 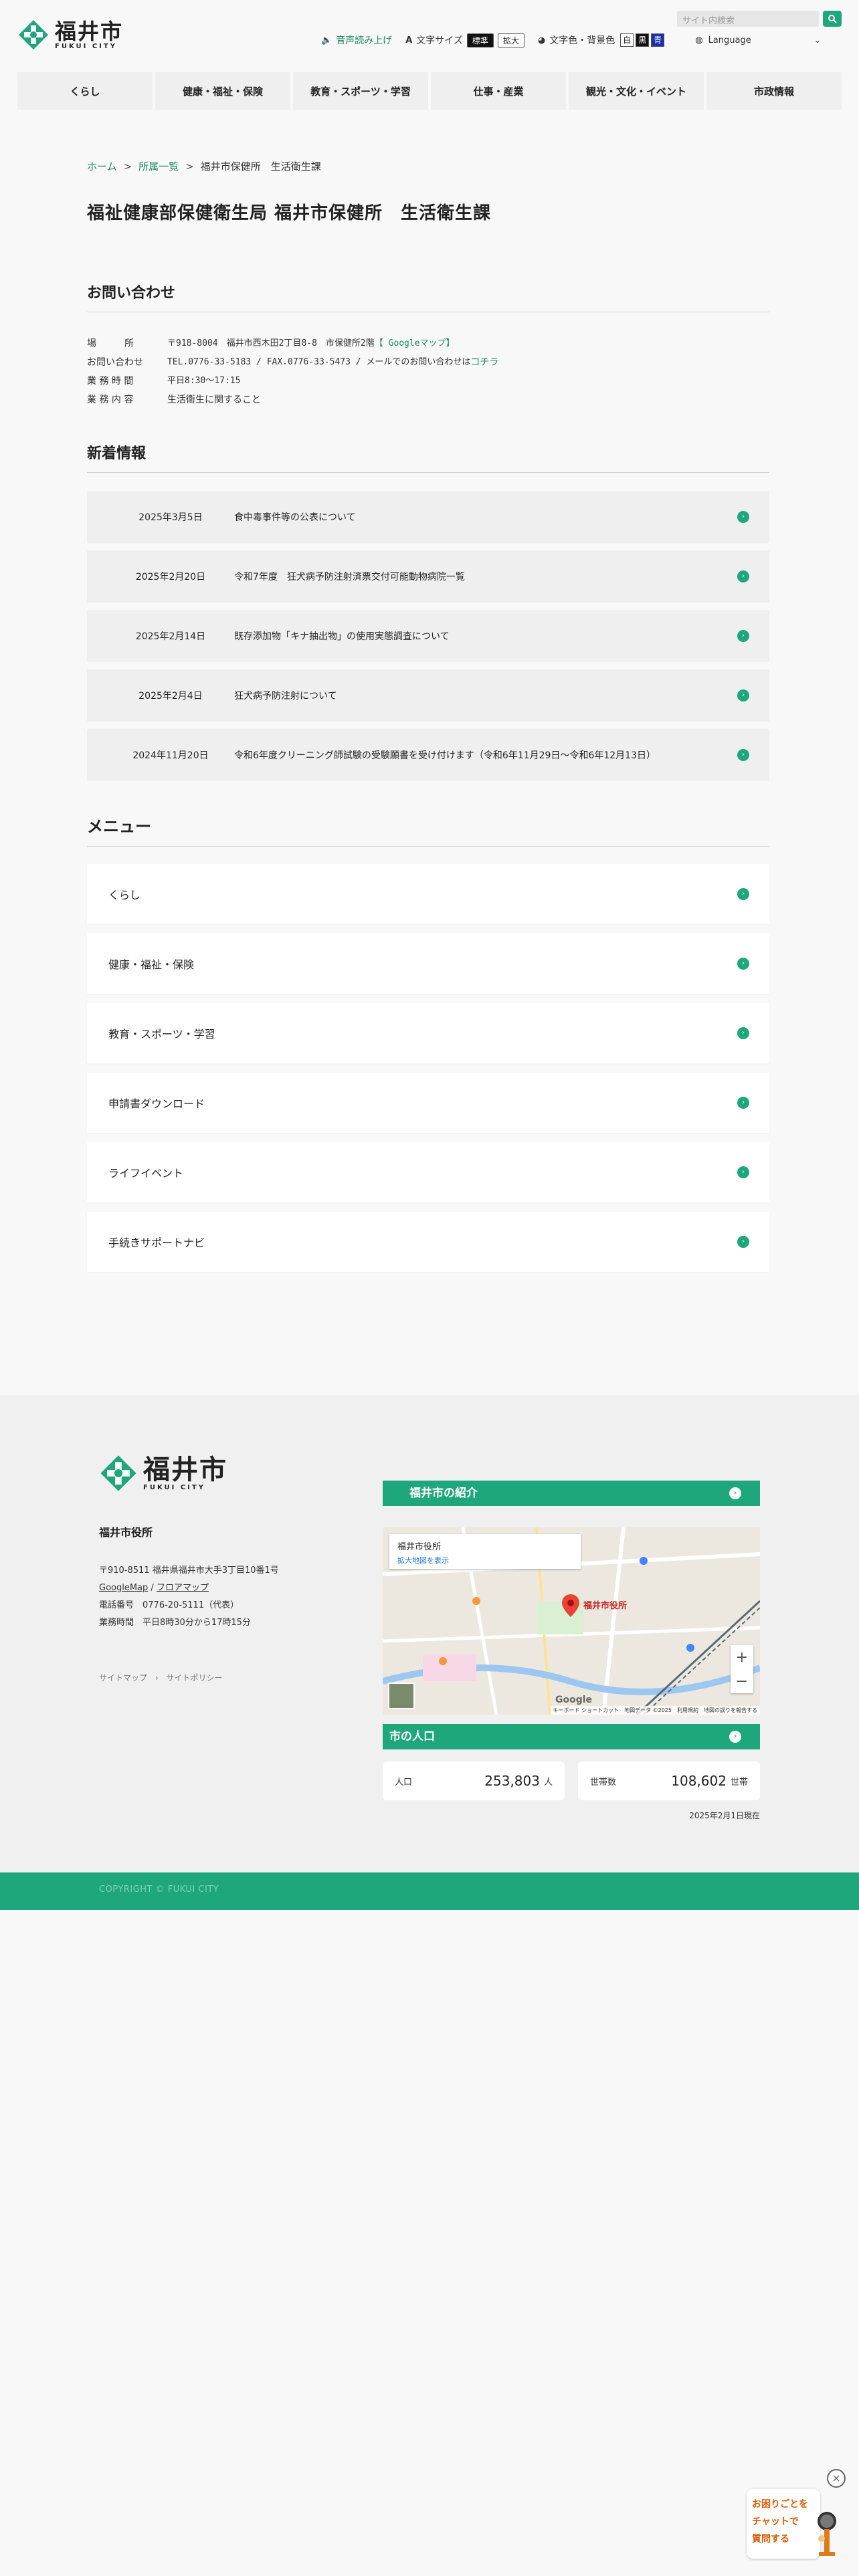 I want to click on nav-item-life: くらし, so click(x=85, y=91).